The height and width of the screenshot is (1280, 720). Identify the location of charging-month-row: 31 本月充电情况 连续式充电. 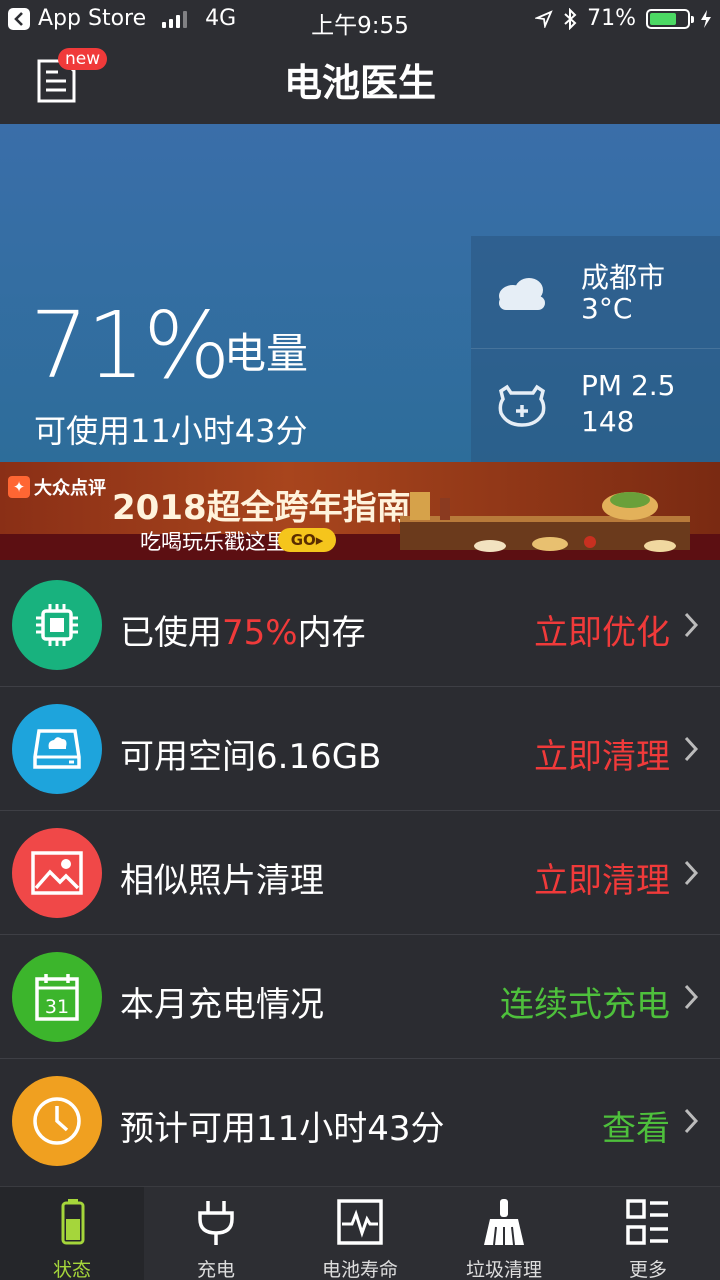
(360, 997).